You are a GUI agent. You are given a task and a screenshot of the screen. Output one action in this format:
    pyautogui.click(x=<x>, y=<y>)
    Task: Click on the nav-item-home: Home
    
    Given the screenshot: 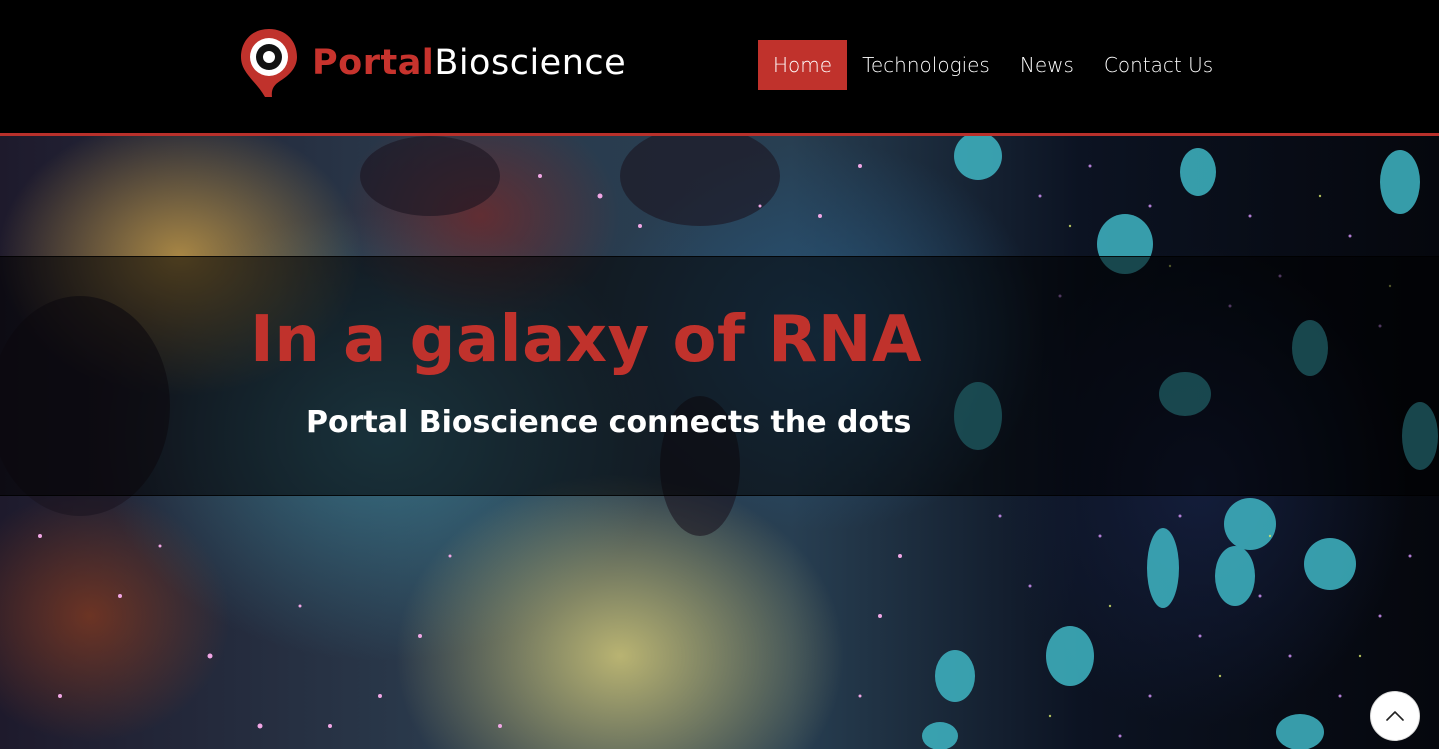 What is the action you would take?
    pyautogui.click(x=803, y=65)
    